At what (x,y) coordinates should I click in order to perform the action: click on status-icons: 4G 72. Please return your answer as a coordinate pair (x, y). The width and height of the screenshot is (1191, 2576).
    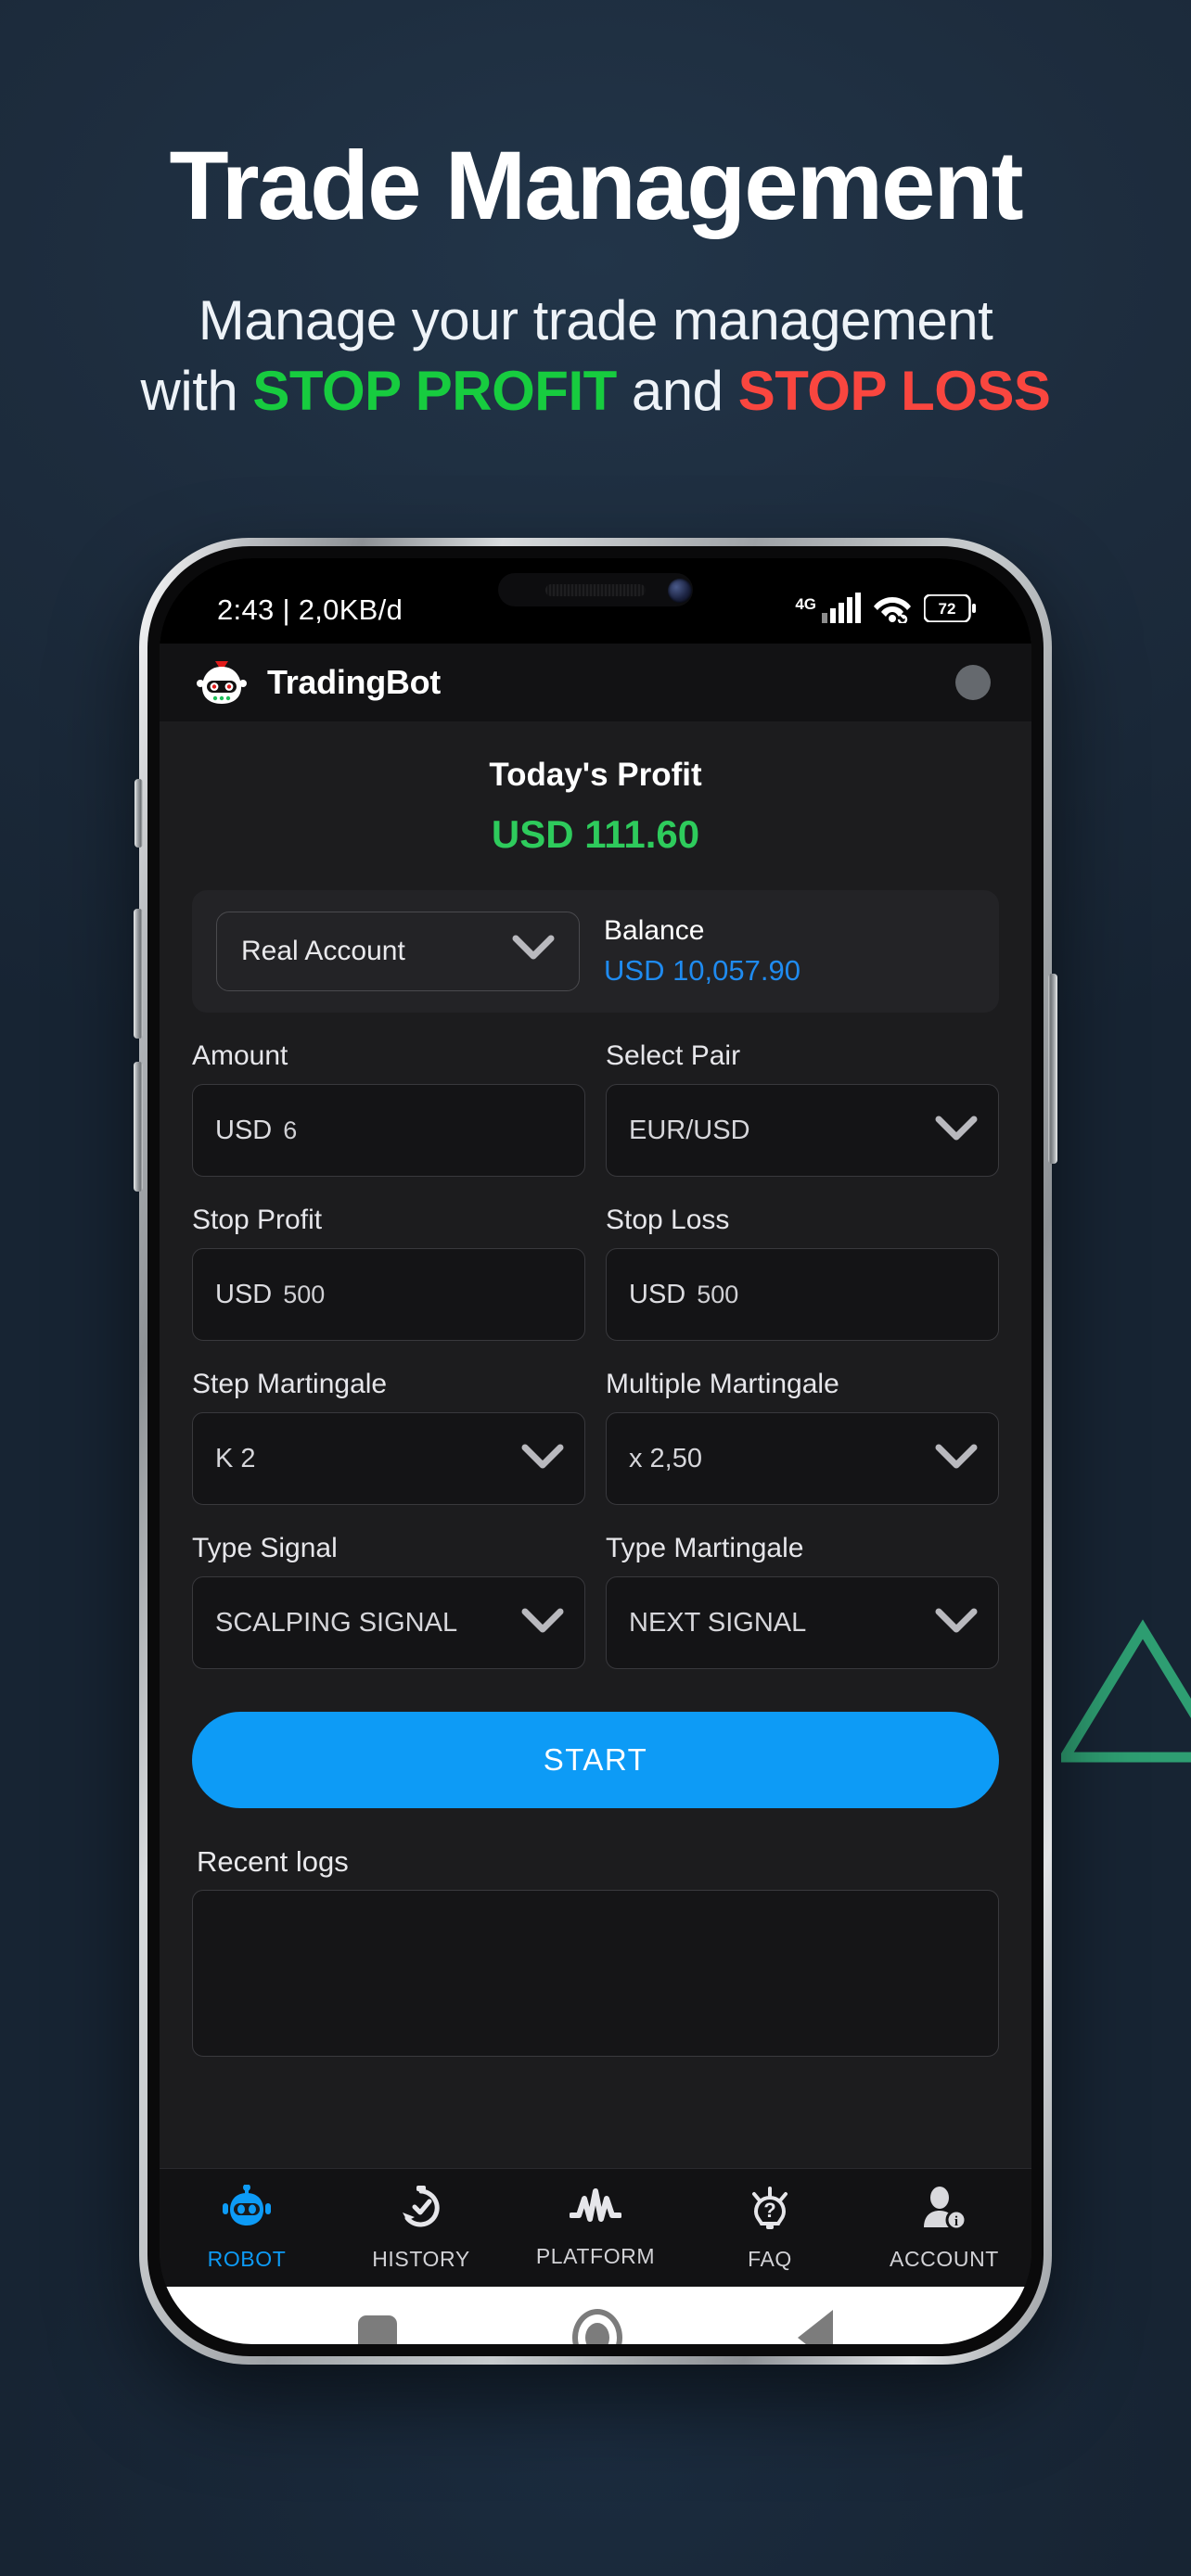
    Looking at the image, I should click on (885, 602).